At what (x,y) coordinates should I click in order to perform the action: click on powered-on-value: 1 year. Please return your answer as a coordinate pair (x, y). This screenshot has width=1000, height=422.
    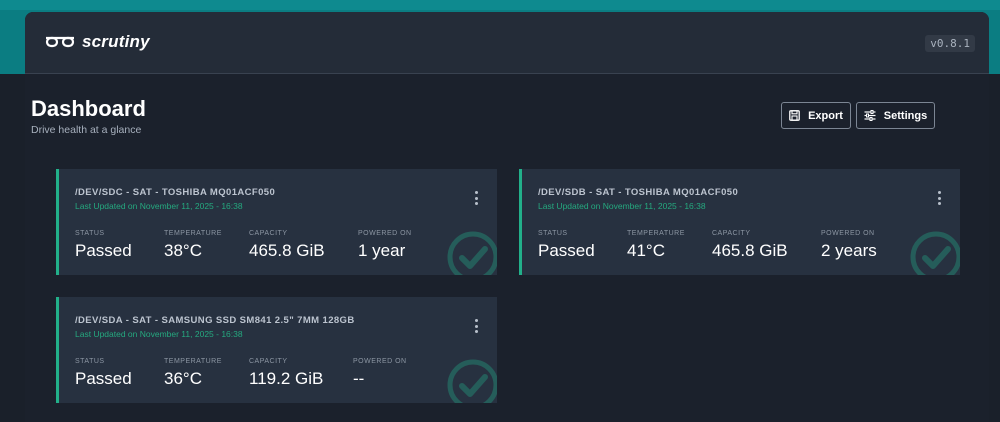
    Looking at the image, I should click on (382, 250).